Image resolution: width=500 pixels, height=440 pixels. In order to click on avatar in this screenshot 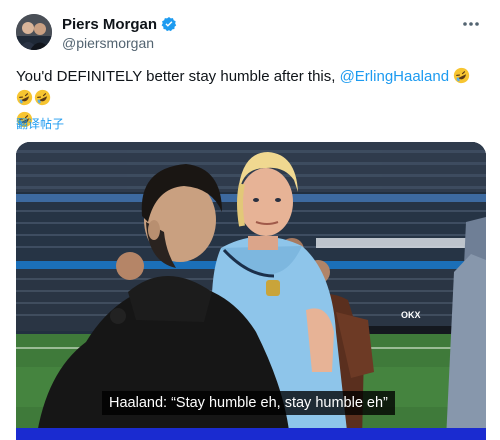, I will do `click(34, 32)`.